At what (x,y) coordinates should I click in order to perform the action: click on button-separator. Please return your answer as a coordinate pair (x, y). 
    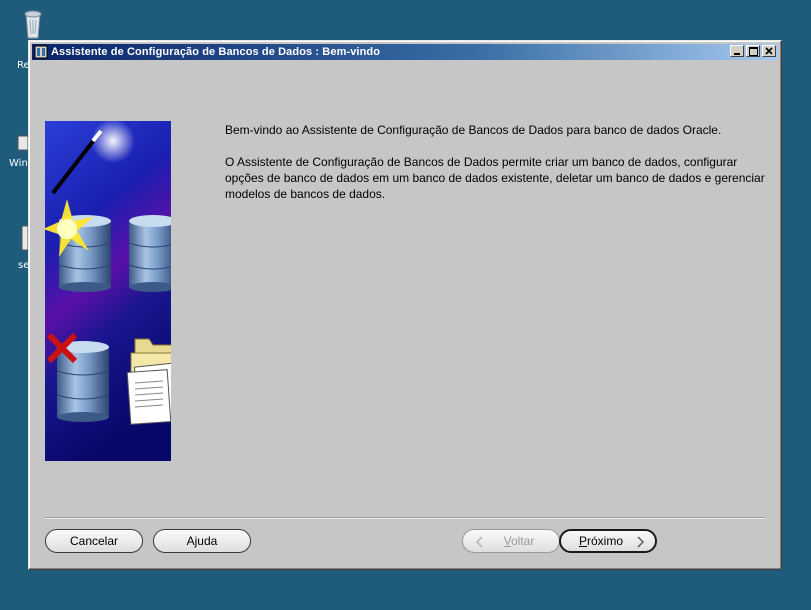
    Looking at the image, I should click on (405, 518).